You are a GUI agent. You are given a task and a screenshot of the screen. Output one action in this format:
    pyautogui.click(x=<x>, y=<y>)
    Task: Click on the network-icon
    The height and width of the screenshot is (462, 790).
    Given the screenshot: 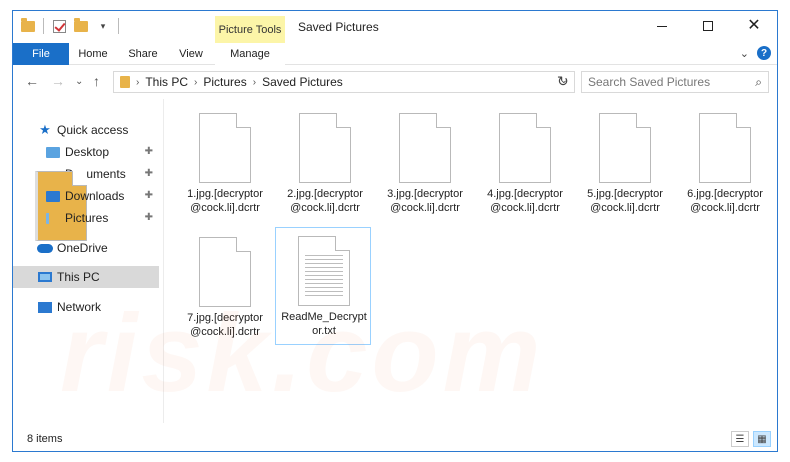 What is the action you would take?
    pyautogui.click(x=45, y=307)
    